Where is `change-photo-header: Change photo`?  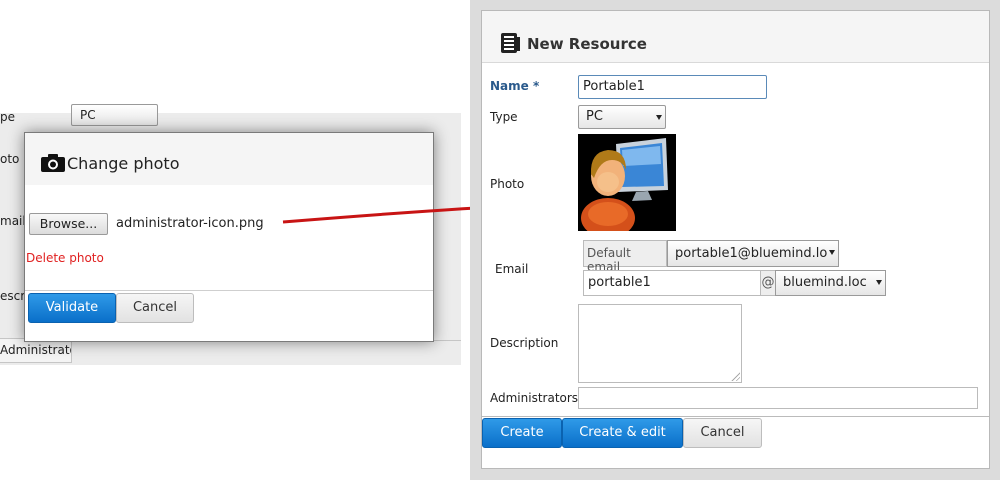
change-photo-header: Change photo is located at coordinates (229, 159).